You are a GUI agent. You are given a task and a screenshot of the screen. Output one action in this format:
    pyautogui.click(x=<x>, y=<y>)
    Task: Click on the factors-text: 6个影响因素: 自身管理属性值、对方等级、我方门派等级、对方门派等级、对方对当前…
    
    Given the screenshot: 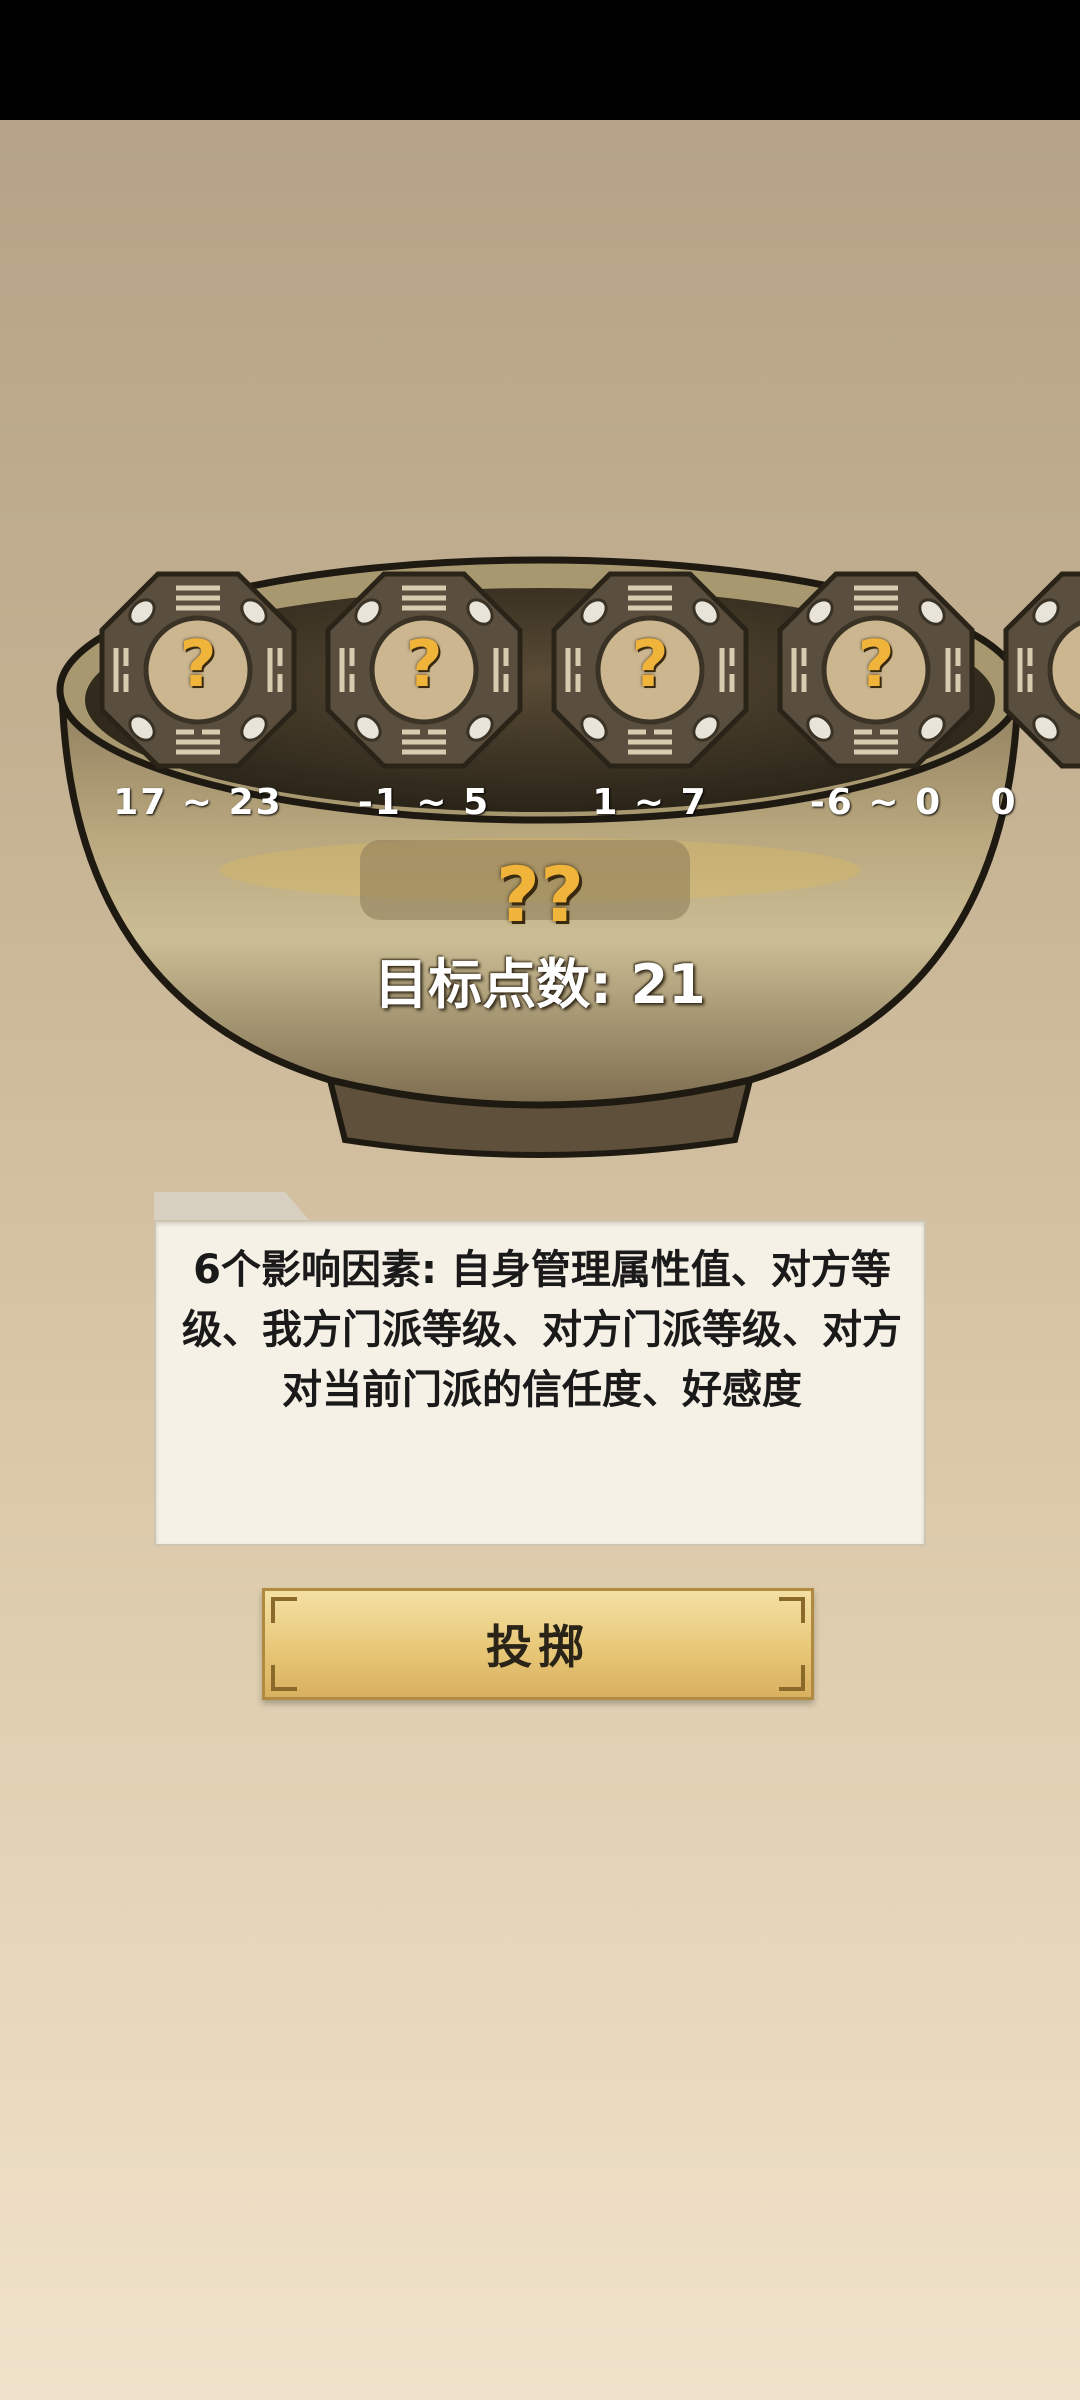 What is the action you would take?
    pyautogui.click(x=542, y=1330)
    